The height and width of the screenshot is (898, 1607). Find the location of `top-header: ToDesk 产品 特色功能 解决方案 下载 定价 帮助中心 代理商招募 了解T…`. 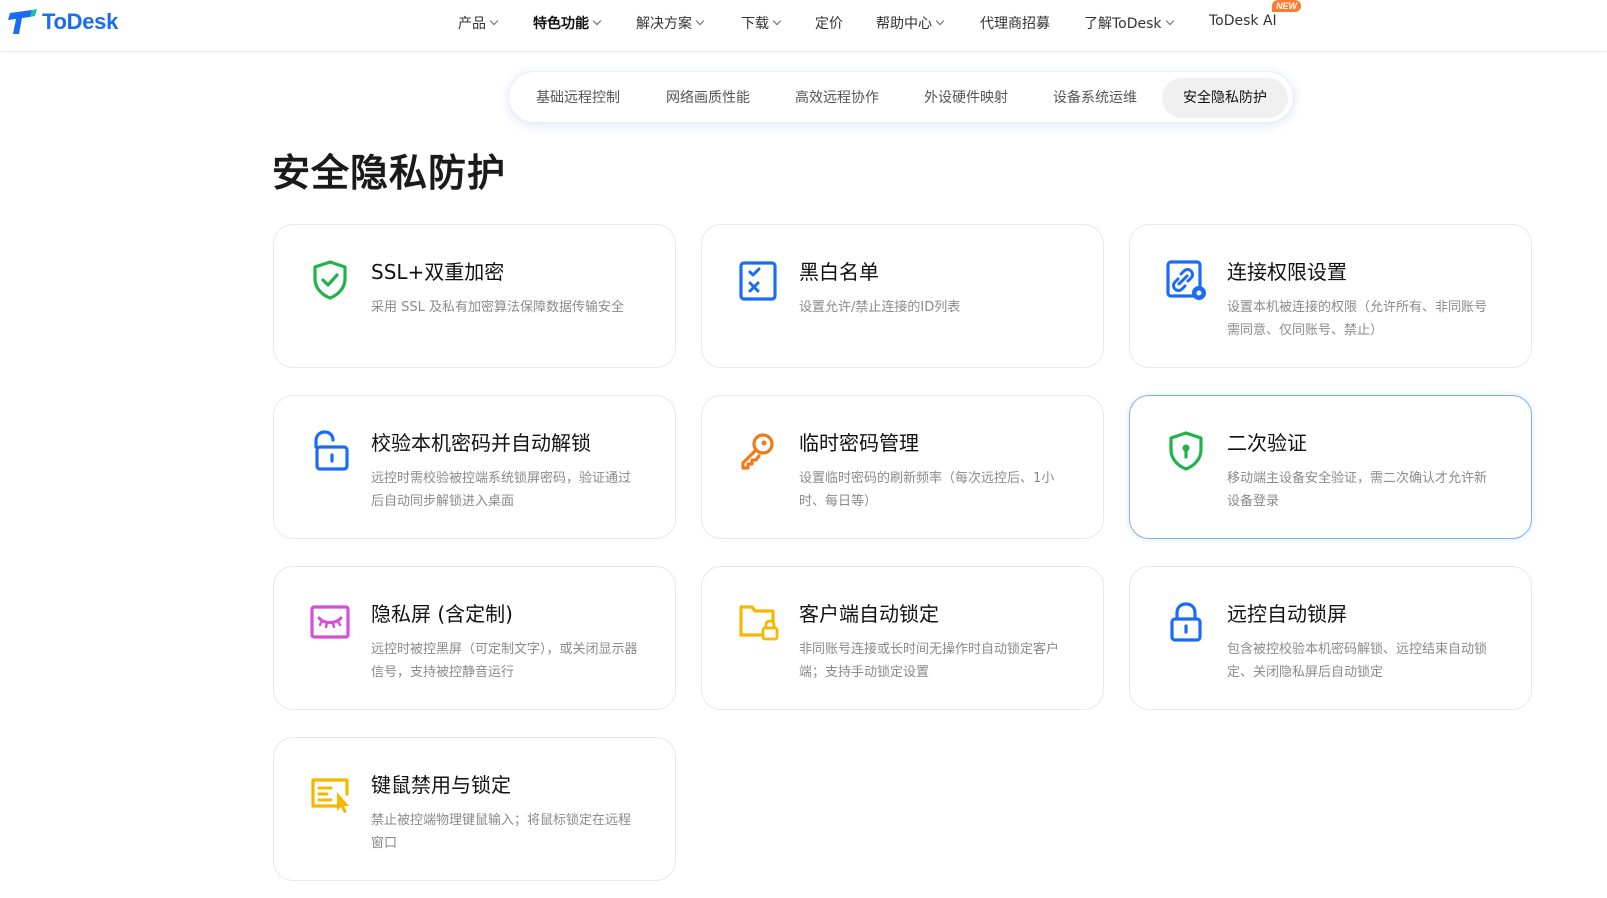

top-header: ToDesk 产品 特色功能 解决方案 下载 定价 帮助中心 代理商招募 了解T… is located at coordinates (803, 26).